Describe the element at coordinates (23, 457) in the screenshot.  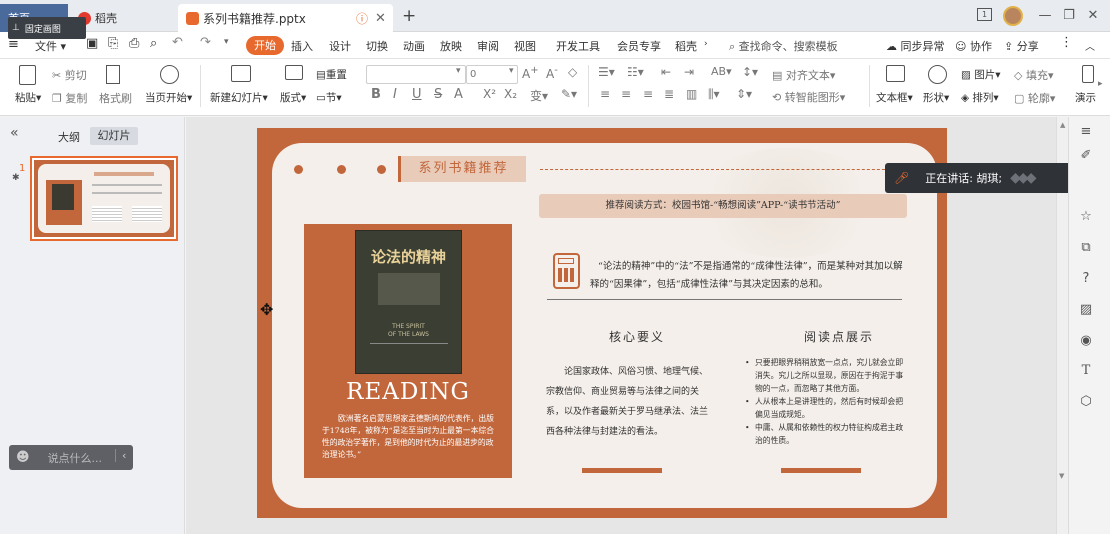
I see `emoji-icon: ☻` at that location.